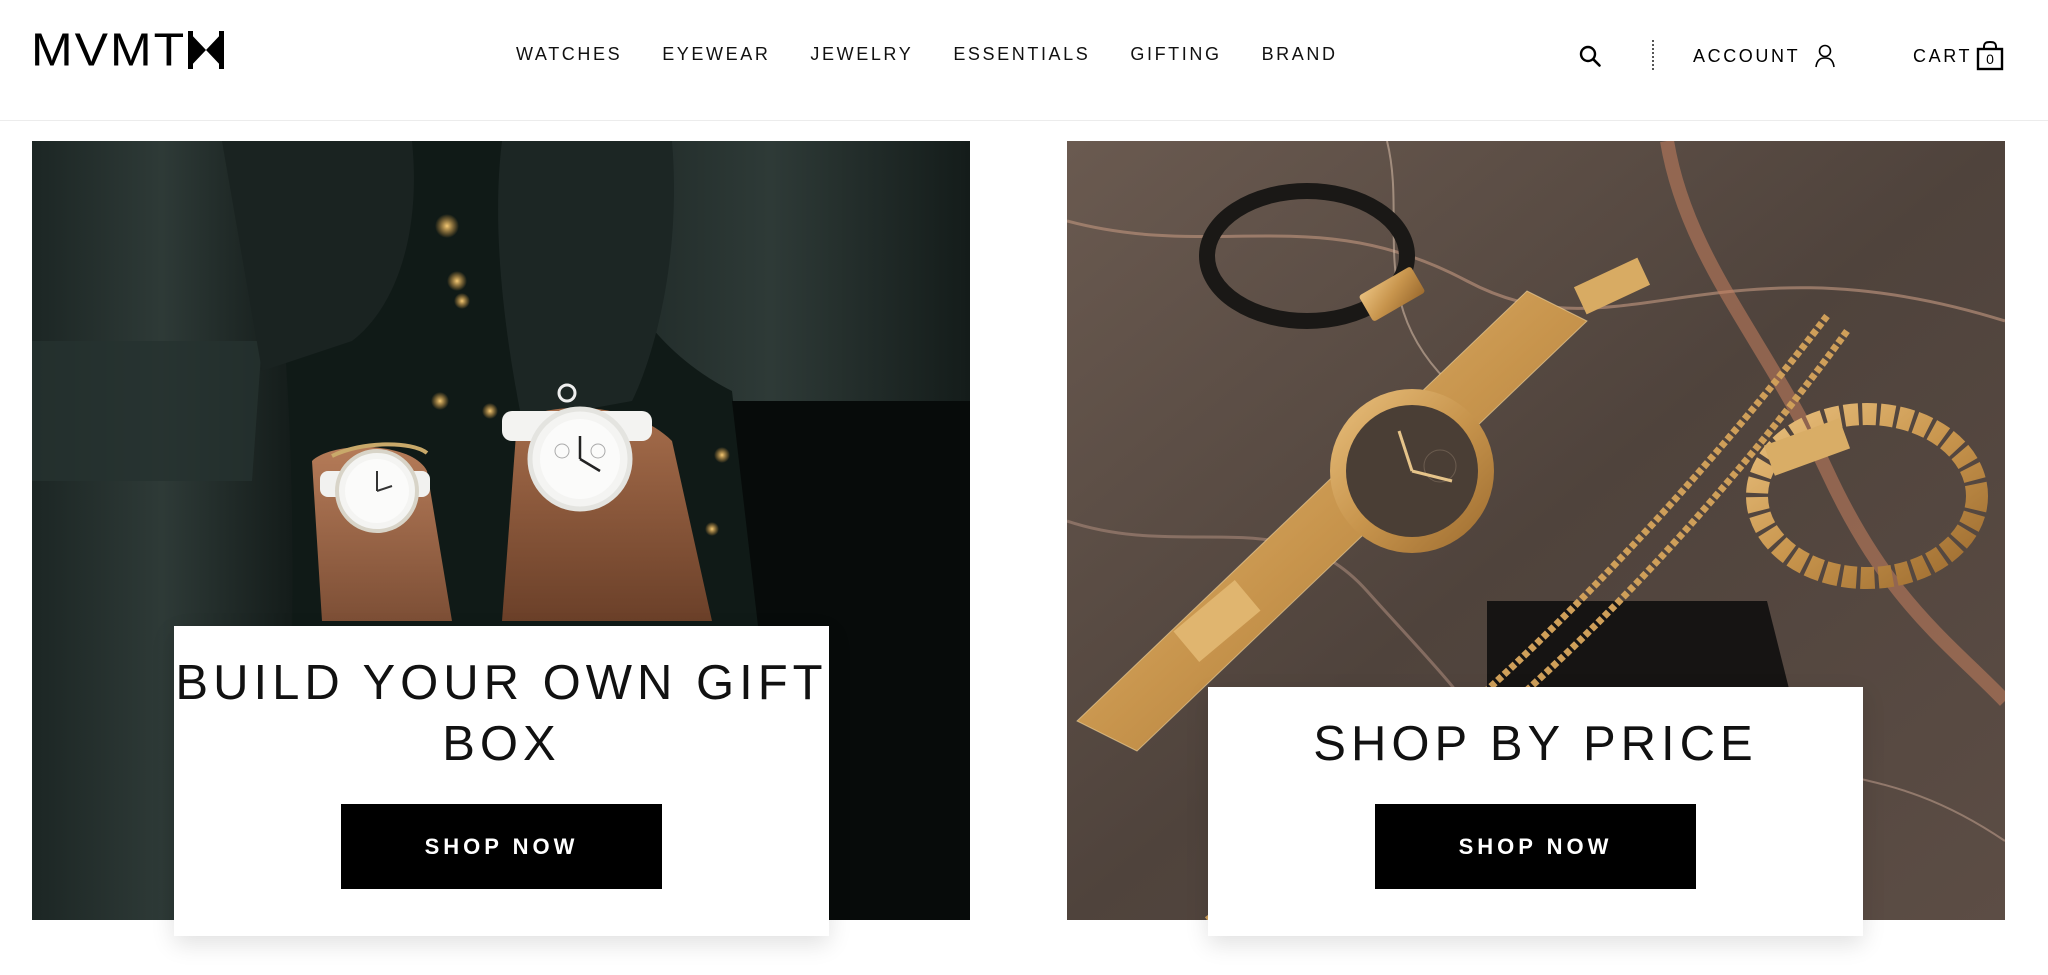  I want to click on cart-label: CART, so click(1943, 55).